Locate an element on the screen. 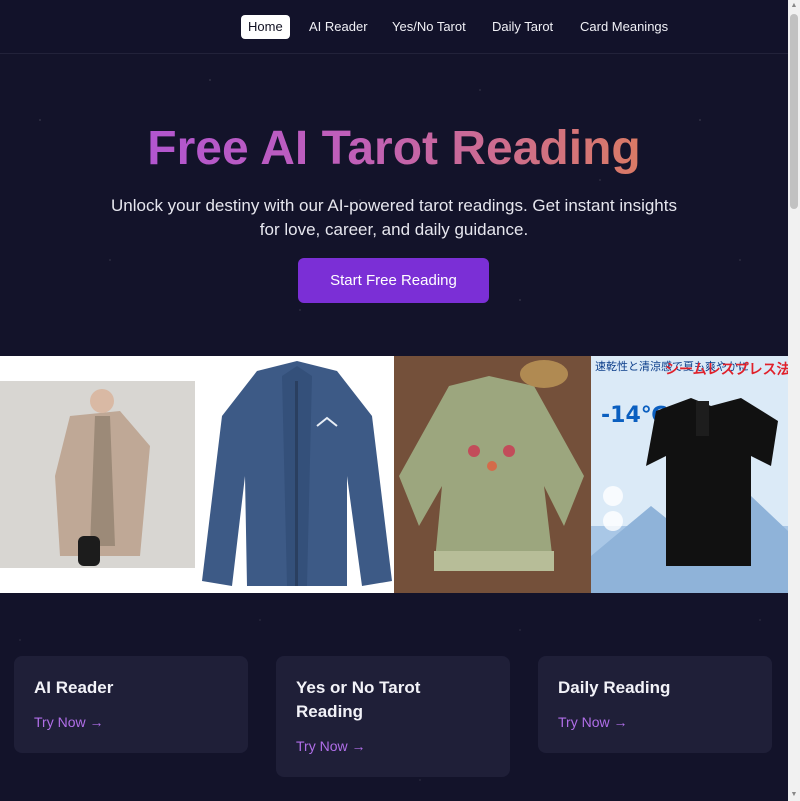 The image size is (800, 801). scroll-up-icon: ▲ is located at coordinates (794, 6).